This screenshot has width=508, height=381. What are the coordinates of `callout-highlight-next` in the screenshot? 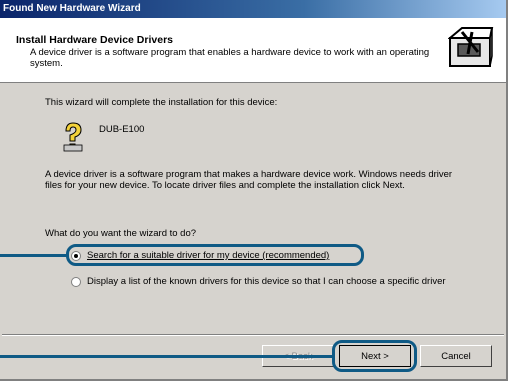 It's located at (374, 356).